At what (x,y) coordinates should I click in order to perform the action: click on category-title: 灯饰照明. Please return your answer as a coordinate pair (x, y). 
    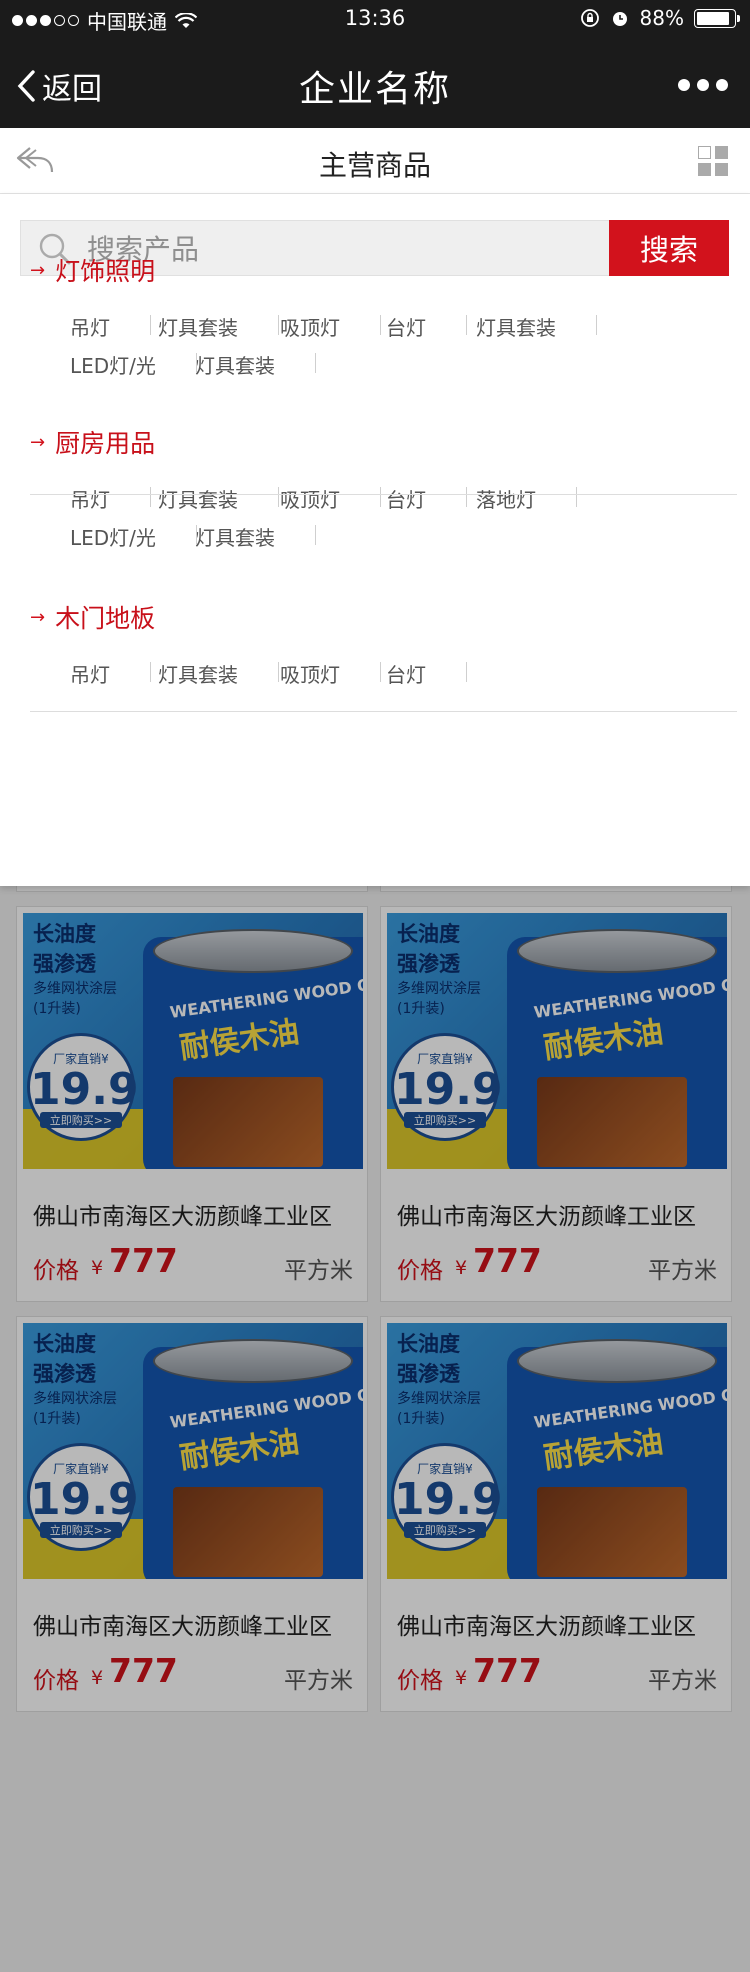
    Looking at the image, I should click on (105, 271).